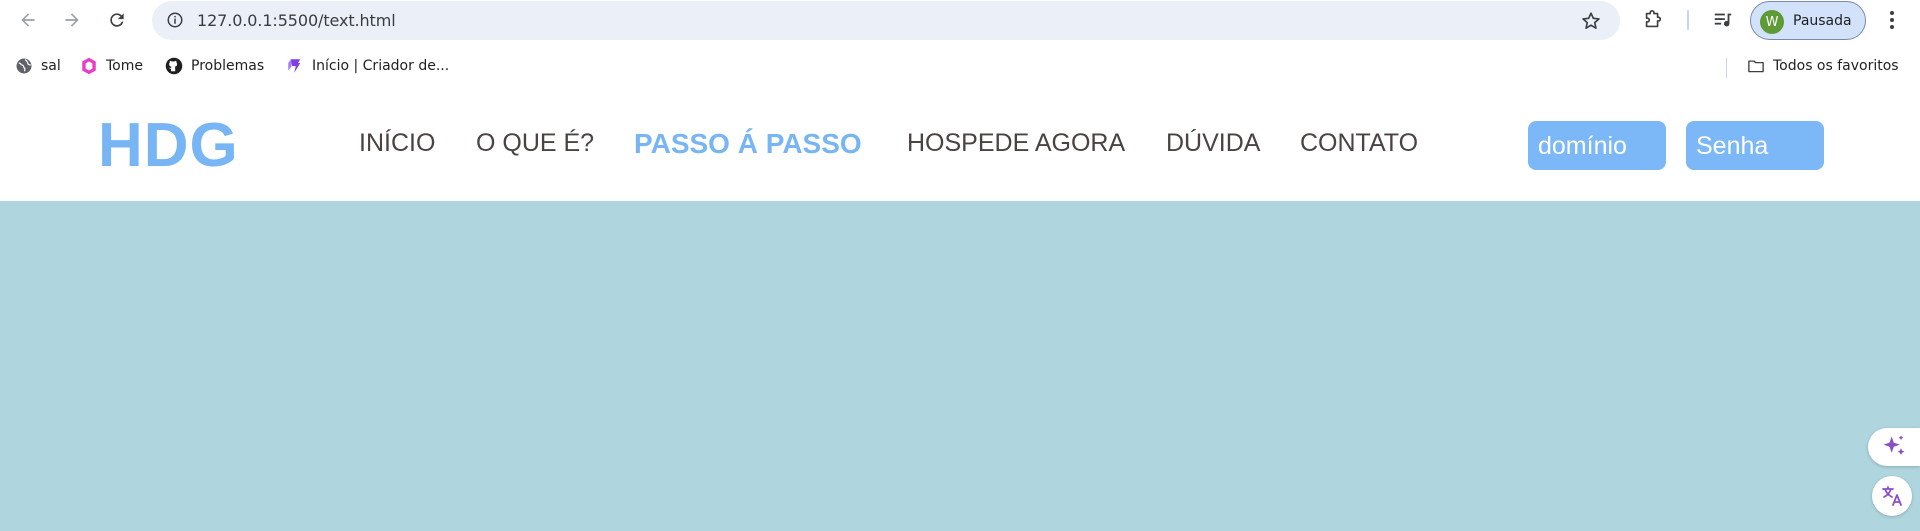 The width and height of the screenshot is (1920, 531). I want to click on nav-link-duvida: DÚVIDA, so click(1213, 143).